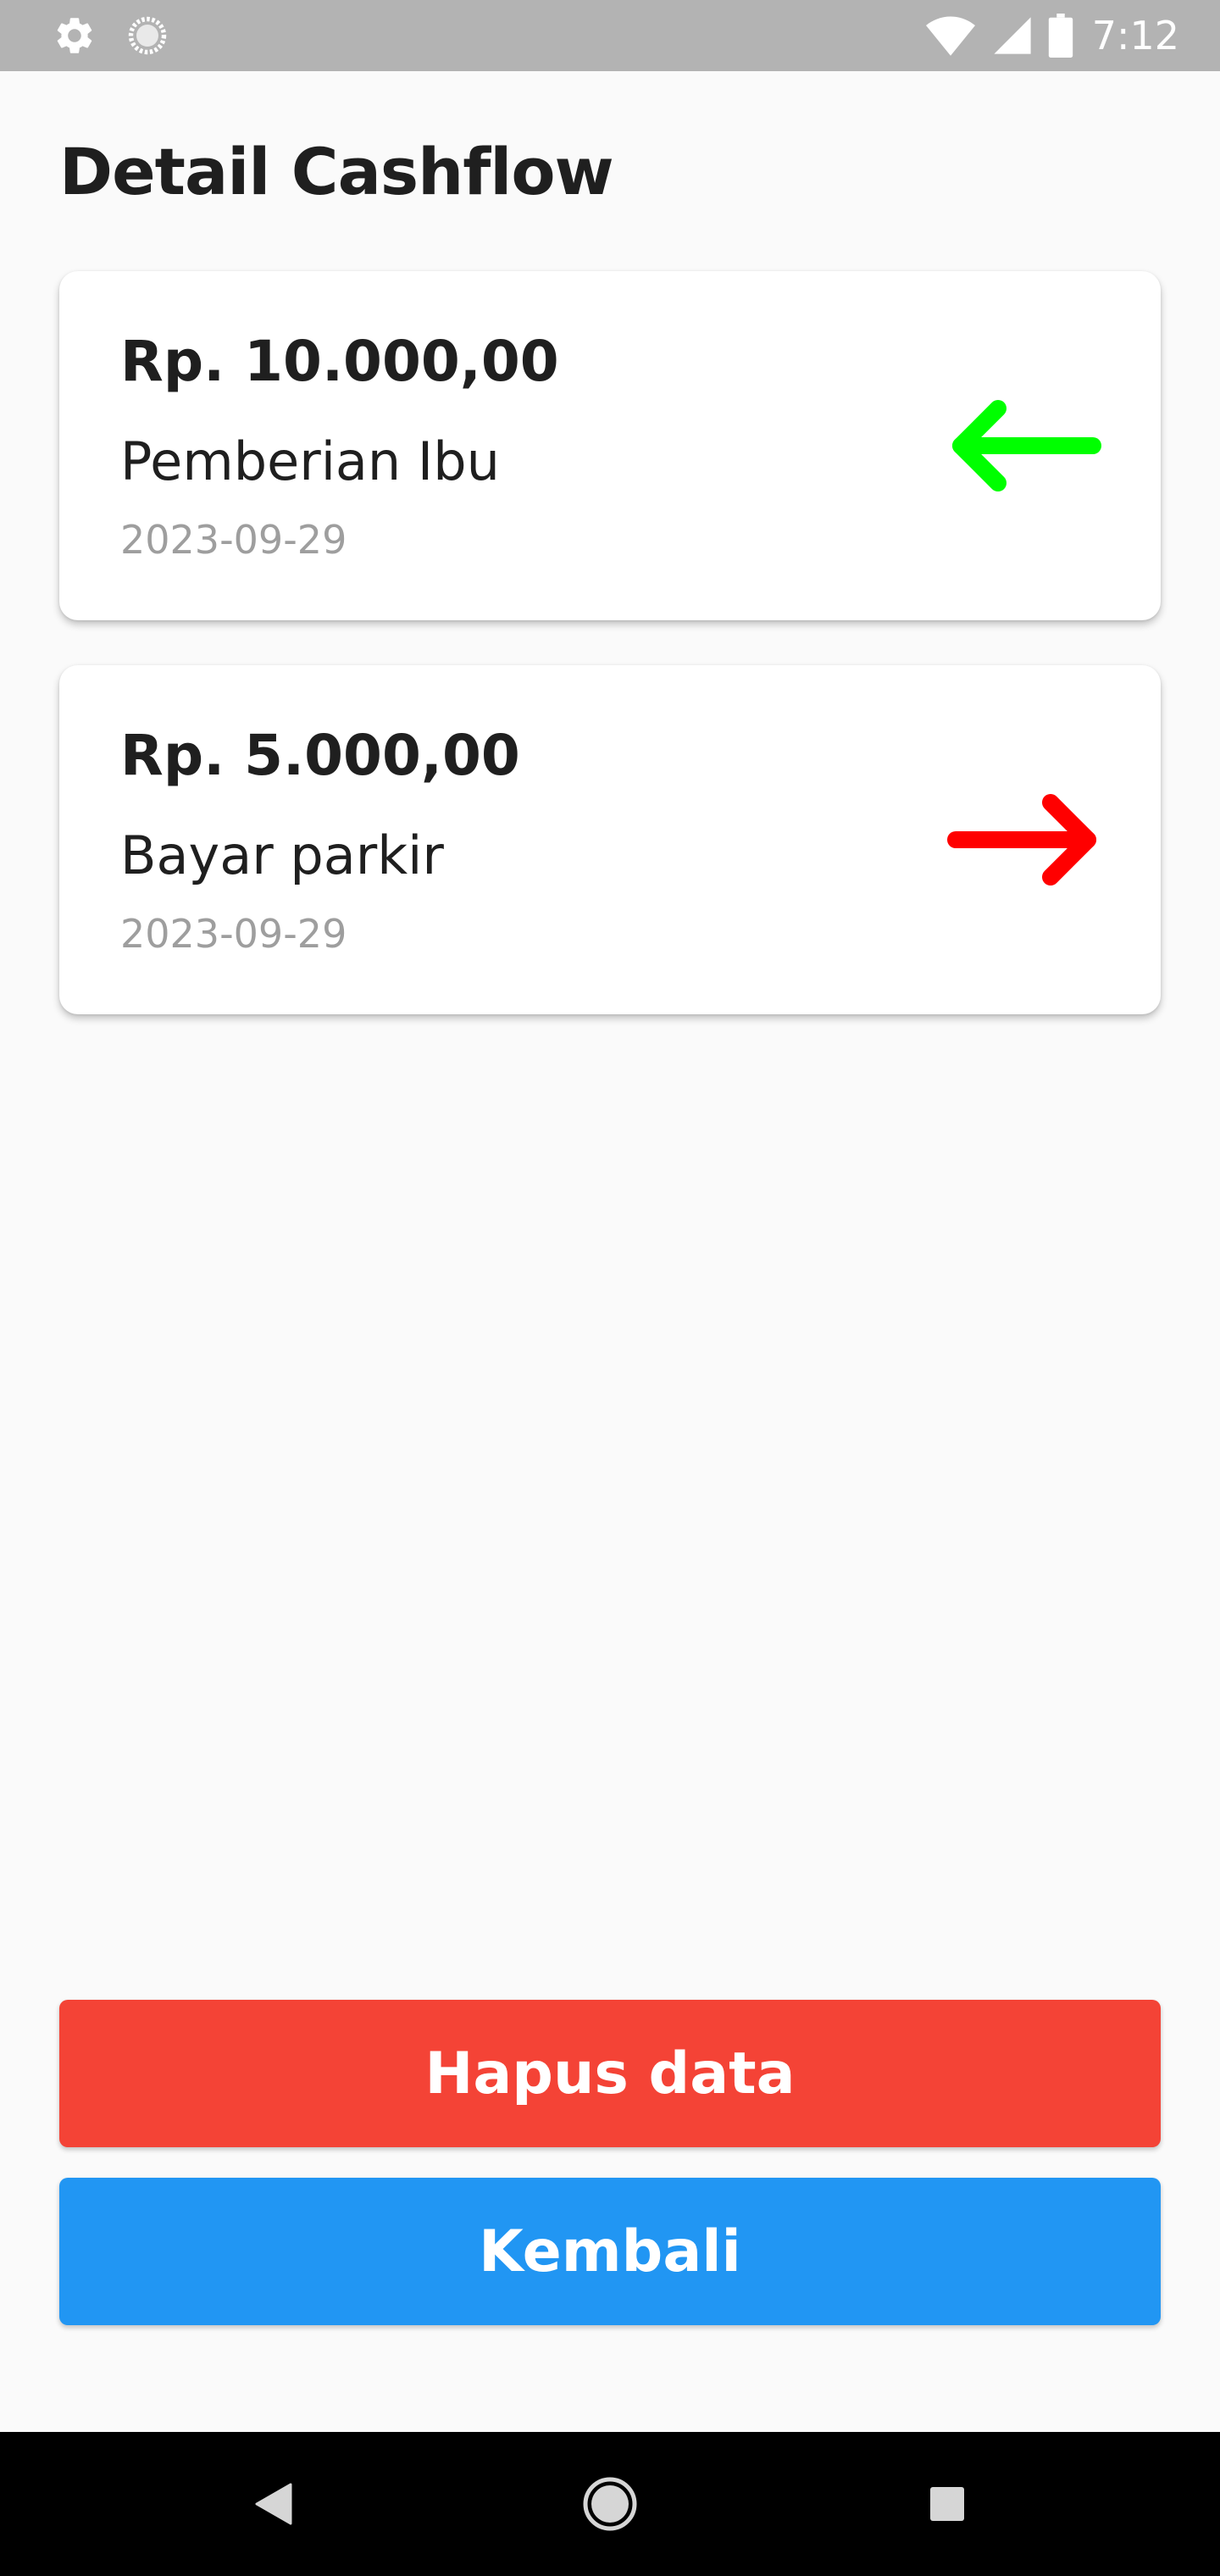 The image size is (1220, 2576). What do you see at coordinates (339, 361) in the screenshot?
I see `transaction-amount: Rp. 10.000,00` at bounding box center [339, 361].